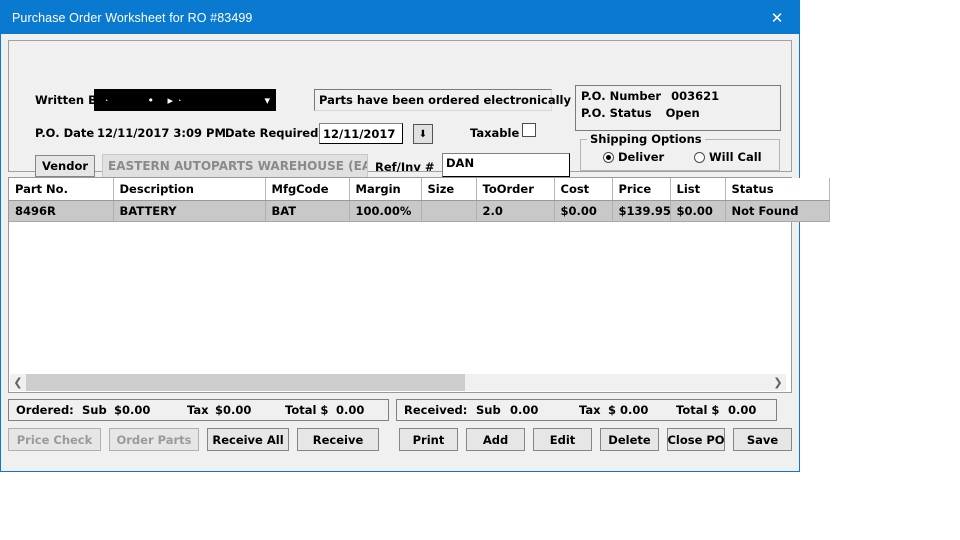 Image resolution: width=960 pixels, height=540 pixels. Describe the element at coordinates (680, 151) in the screenshot. I see `shipping-options-group: Shipping Options Deliver Will Call` at that location.